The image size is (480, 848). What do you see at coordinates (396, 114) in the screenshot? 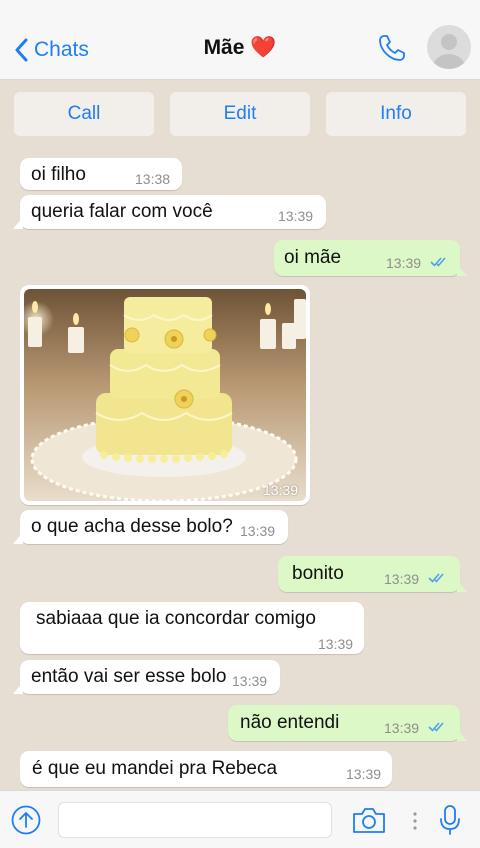
I see `info-button: Info` at bounding box center [396, 114].